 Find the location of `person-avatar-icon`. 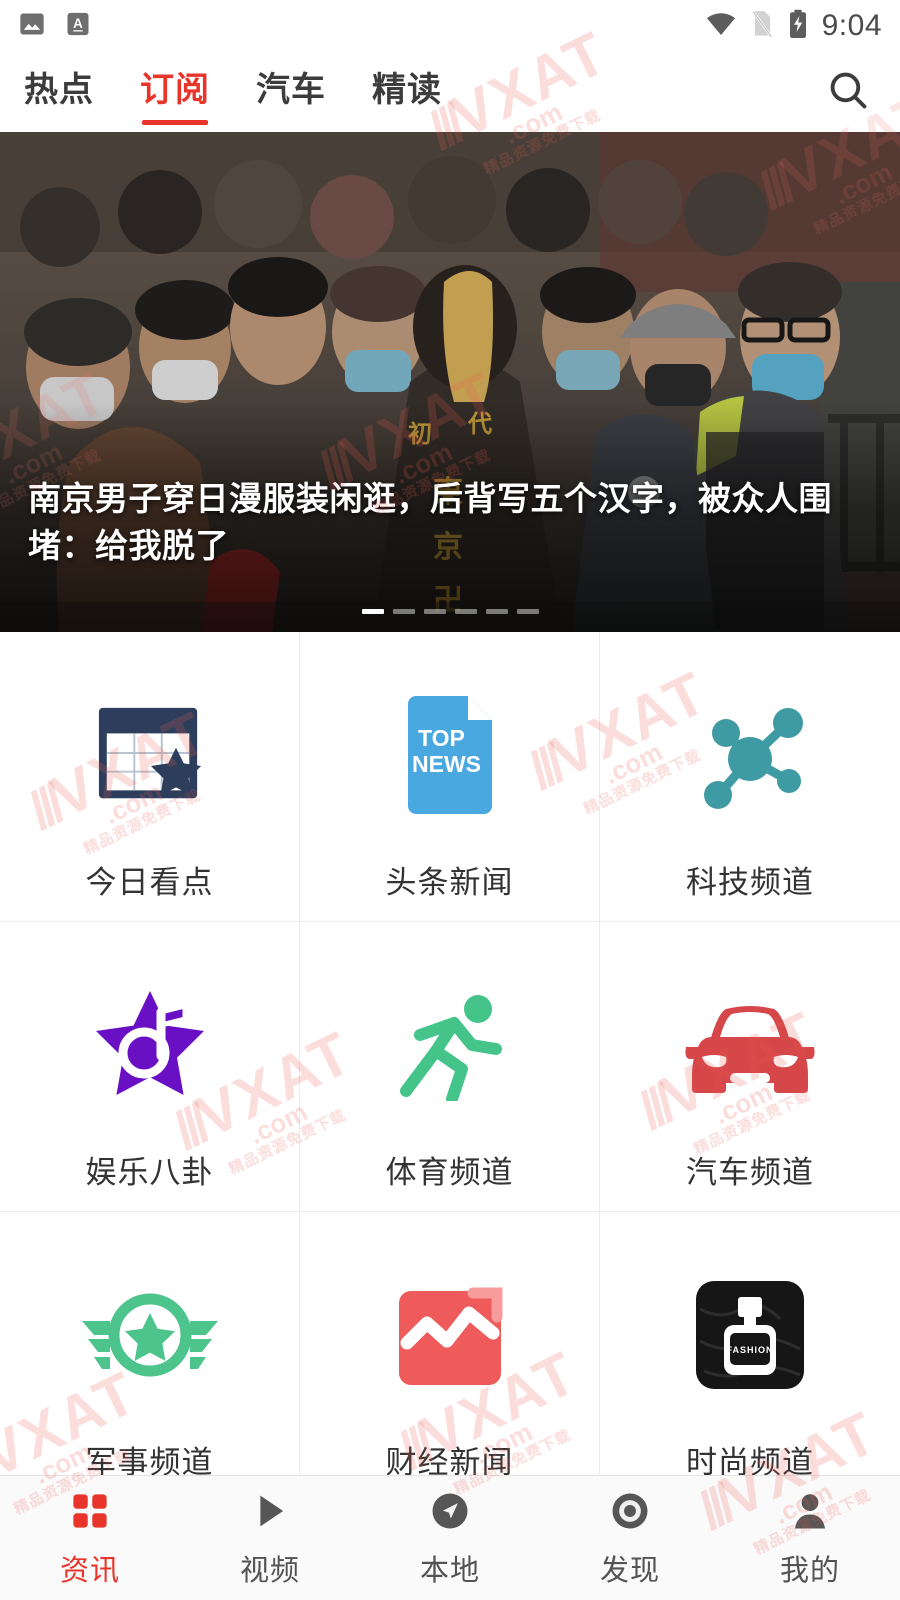

person-avatar-icon is located at coordinates (810, 1511).